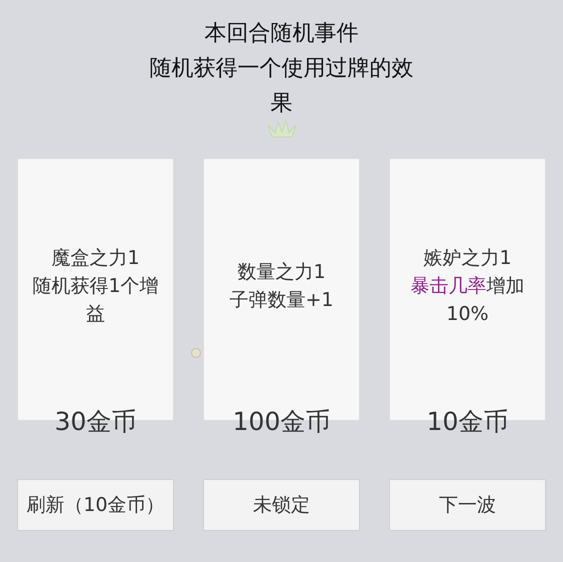 This screenshot has width=563, height=562. What do you see at coordinates (281, 86) in the screenshot?
I see `title-text: 随机获得一个使用过牌的效果` at bounding box center [281, 86].